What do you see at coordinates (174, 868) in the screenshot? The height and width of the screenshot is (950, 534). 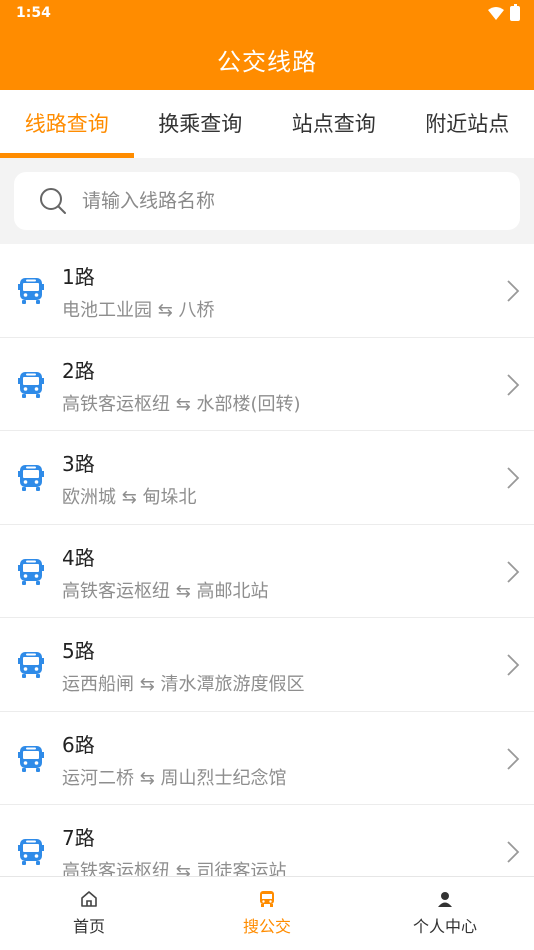 I see `route-stops: 高铁客运枢纽 ⇆ 司徒客运站` at bounding box center [174, 868].